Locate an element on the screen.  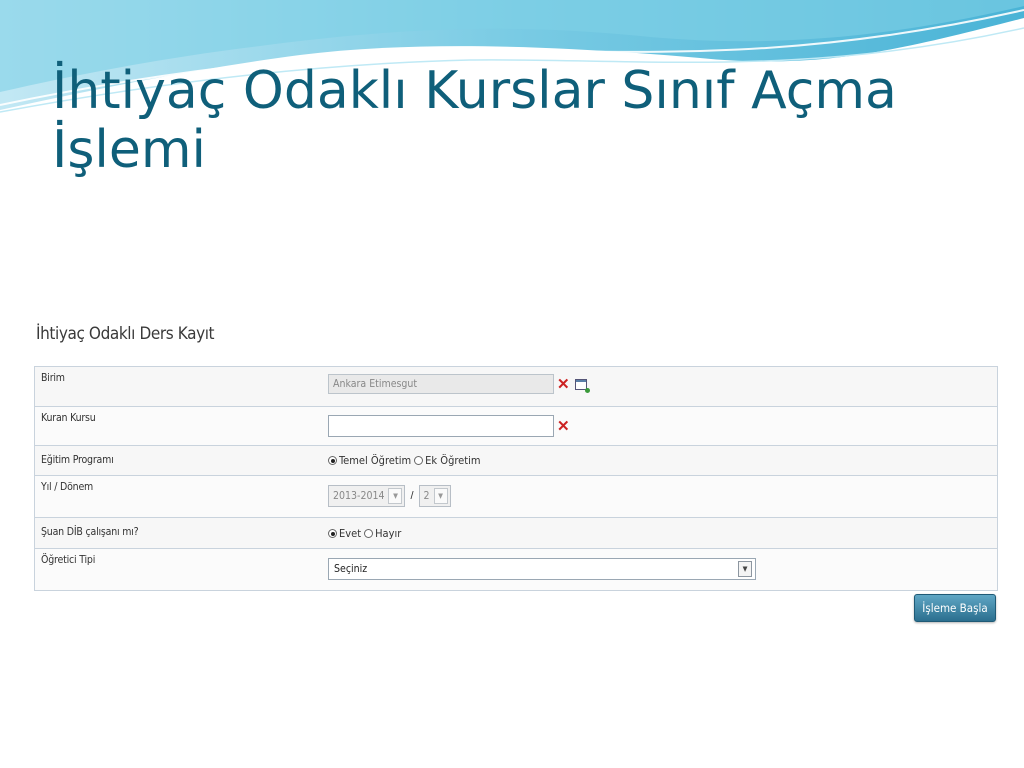
term-value: 2 is located at coordinates (426, 496).